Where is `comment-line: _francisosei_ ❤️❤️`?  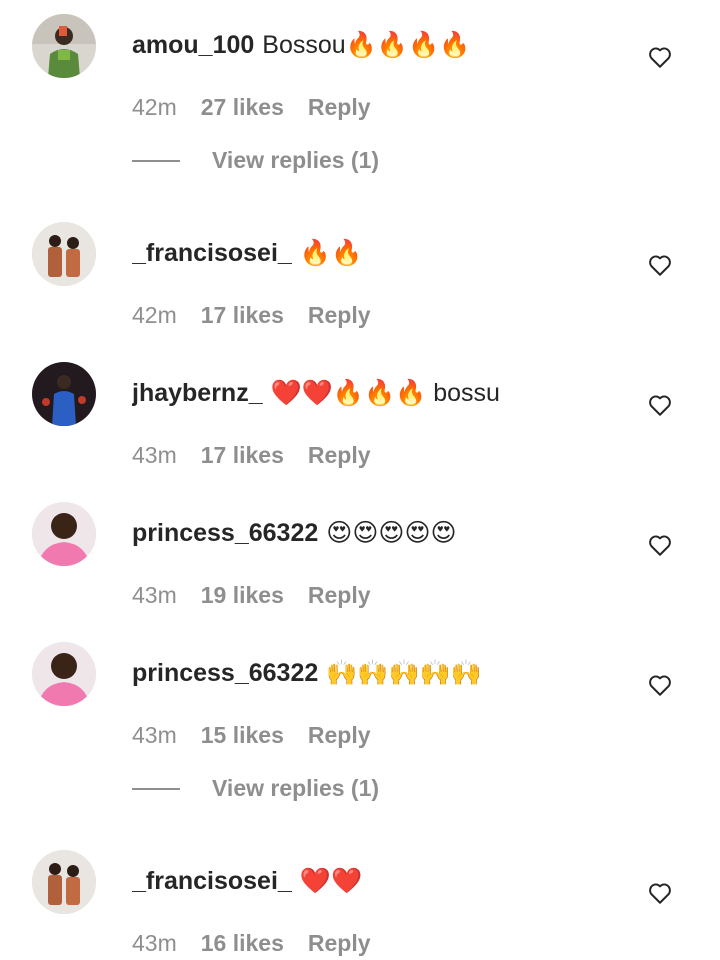 comment-line: _francisosei_ ❤️❤️ is located at coordinates (247, 881).